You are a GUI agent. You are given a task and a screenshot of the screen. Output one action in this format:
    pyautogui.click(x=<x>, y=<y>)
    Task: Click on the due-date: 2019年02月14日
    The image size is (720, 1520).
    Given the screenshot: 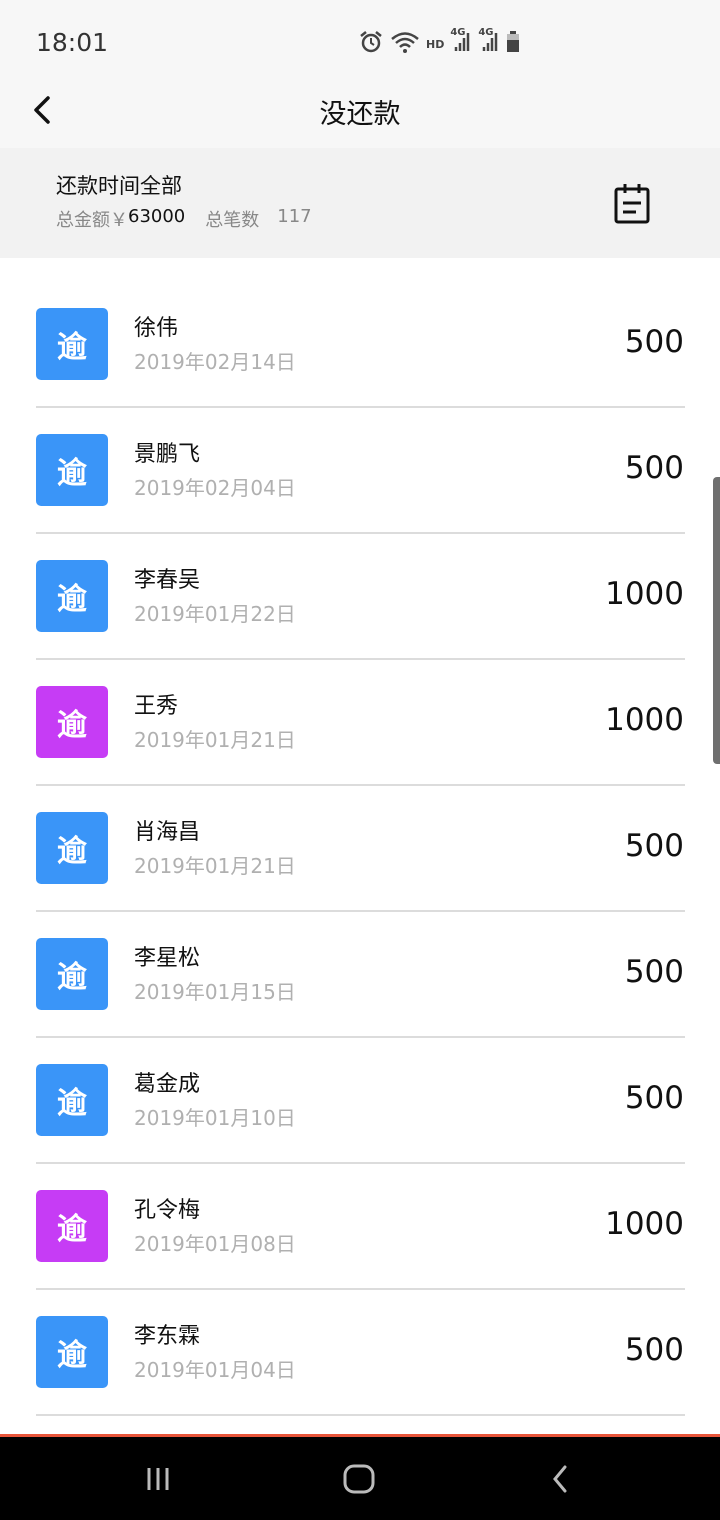 What is the action you would take?
    pyautogui.click(x=215, y=362)
    